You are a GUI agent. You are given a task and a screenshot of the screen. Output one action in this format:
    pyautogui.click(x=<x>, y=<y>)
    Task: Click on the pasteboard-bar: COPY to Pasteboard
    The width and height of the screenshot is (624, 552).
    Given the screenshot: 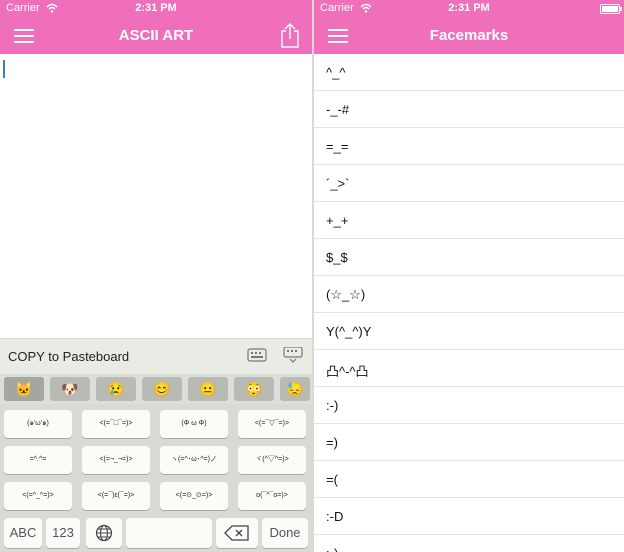 What is the action you would take?
    pyautogui.click(x=156, y=356)
    